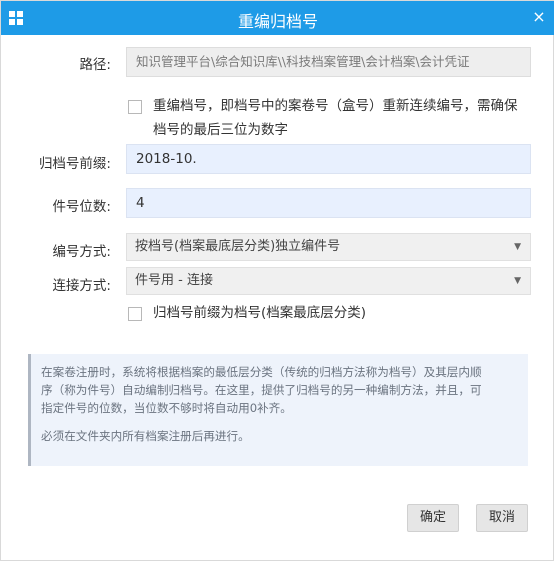 The image size is (554, 561). Describe the element at coordinates (328, 281) in the screenshot. I see `join-mode-select: 件号用 - 连接 ▼` at that location.